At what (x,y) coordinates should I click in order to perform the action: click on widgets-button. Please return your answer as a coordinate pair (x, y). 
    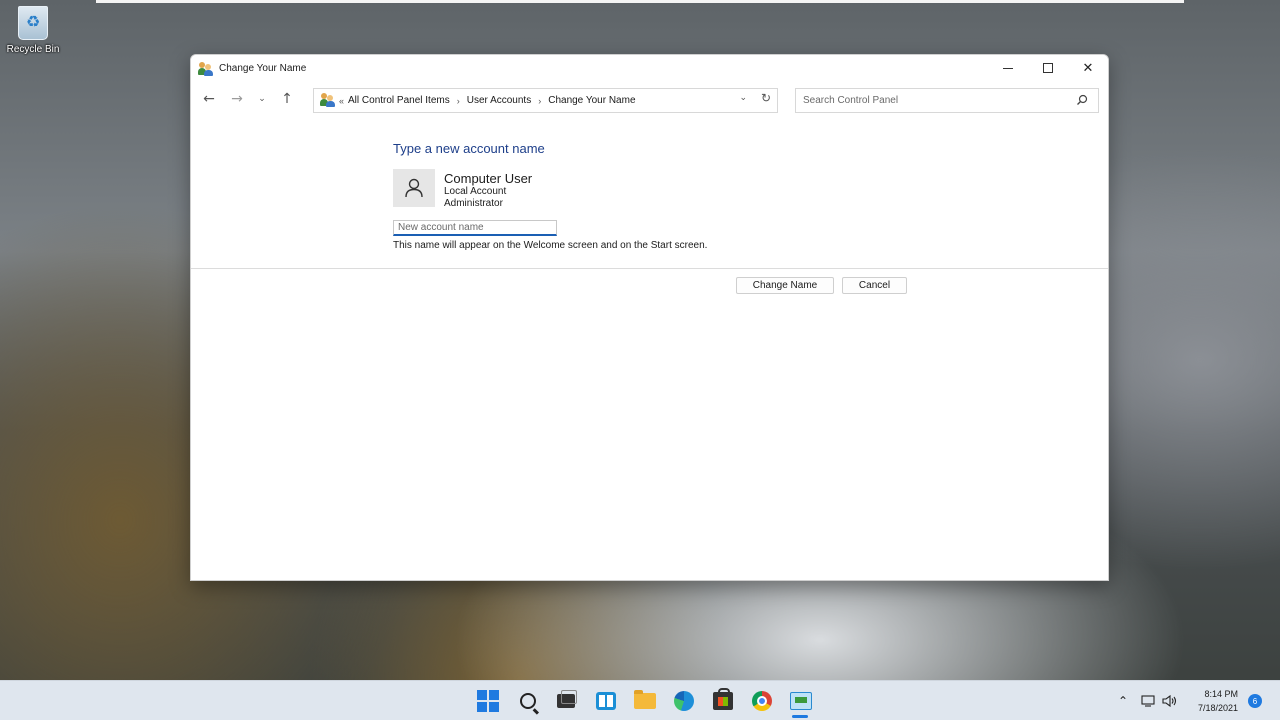
    Looking at the image, I should click on (606, 701).